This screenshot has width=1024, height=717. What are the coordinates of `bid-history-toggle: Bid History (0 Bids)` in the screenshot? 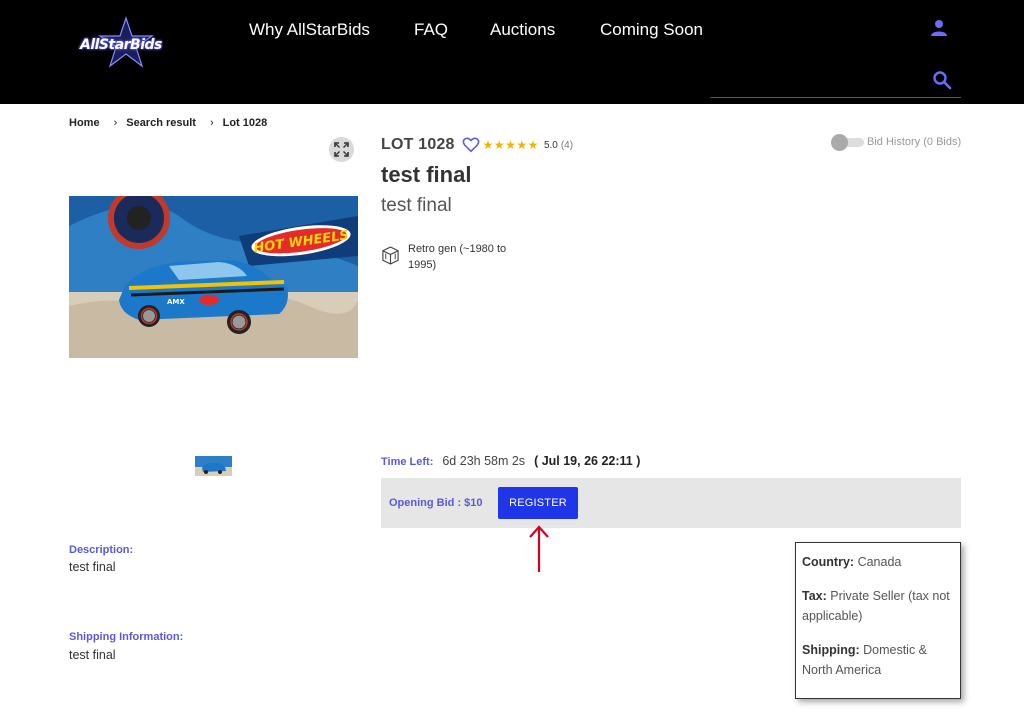 It's located at (896, 142).